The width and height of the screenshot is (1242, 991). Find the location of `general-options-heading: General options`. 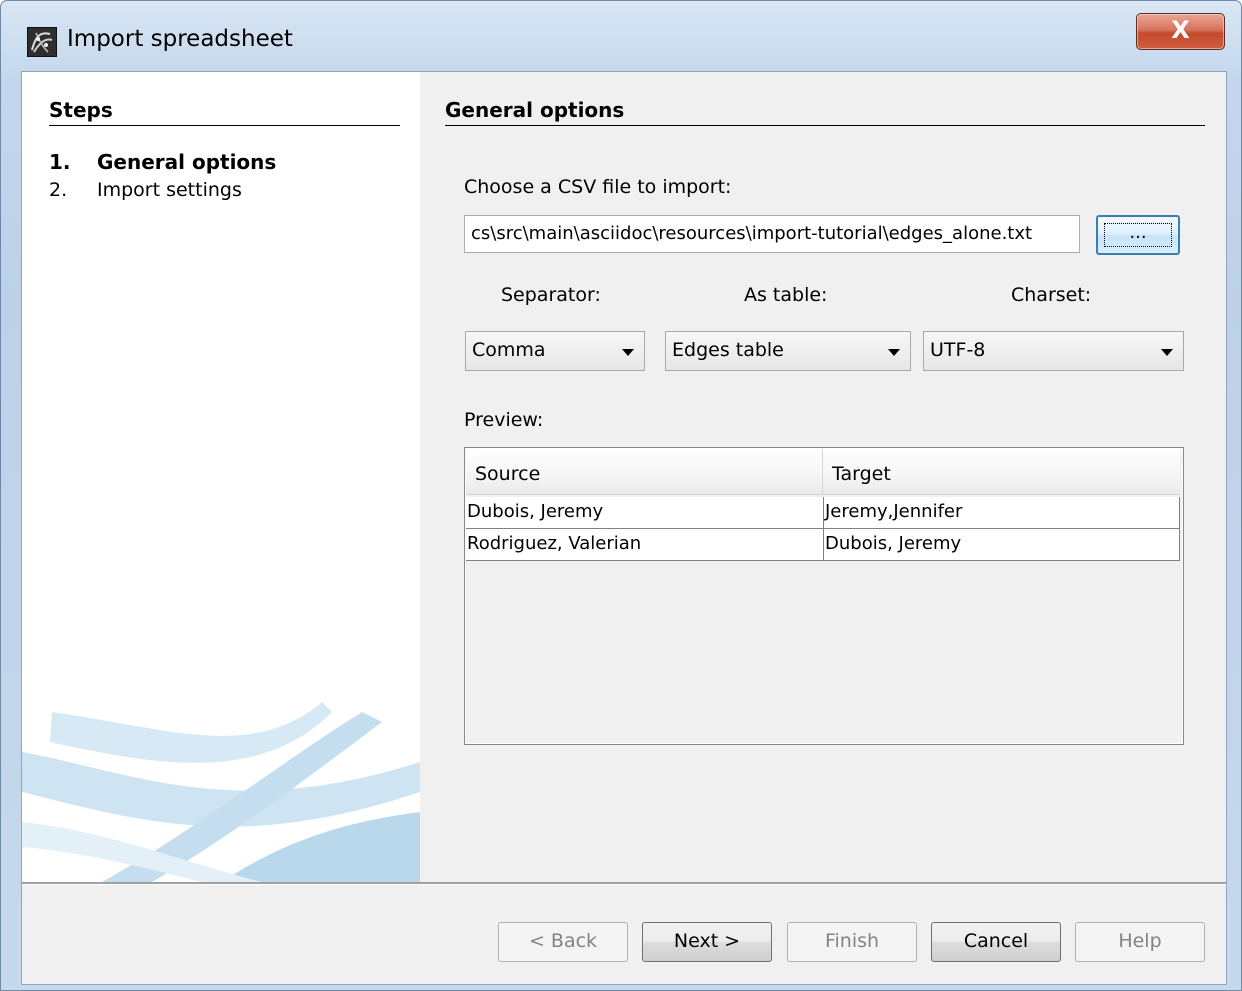

general-options-heading: General options is located at coordinates (535, 110).